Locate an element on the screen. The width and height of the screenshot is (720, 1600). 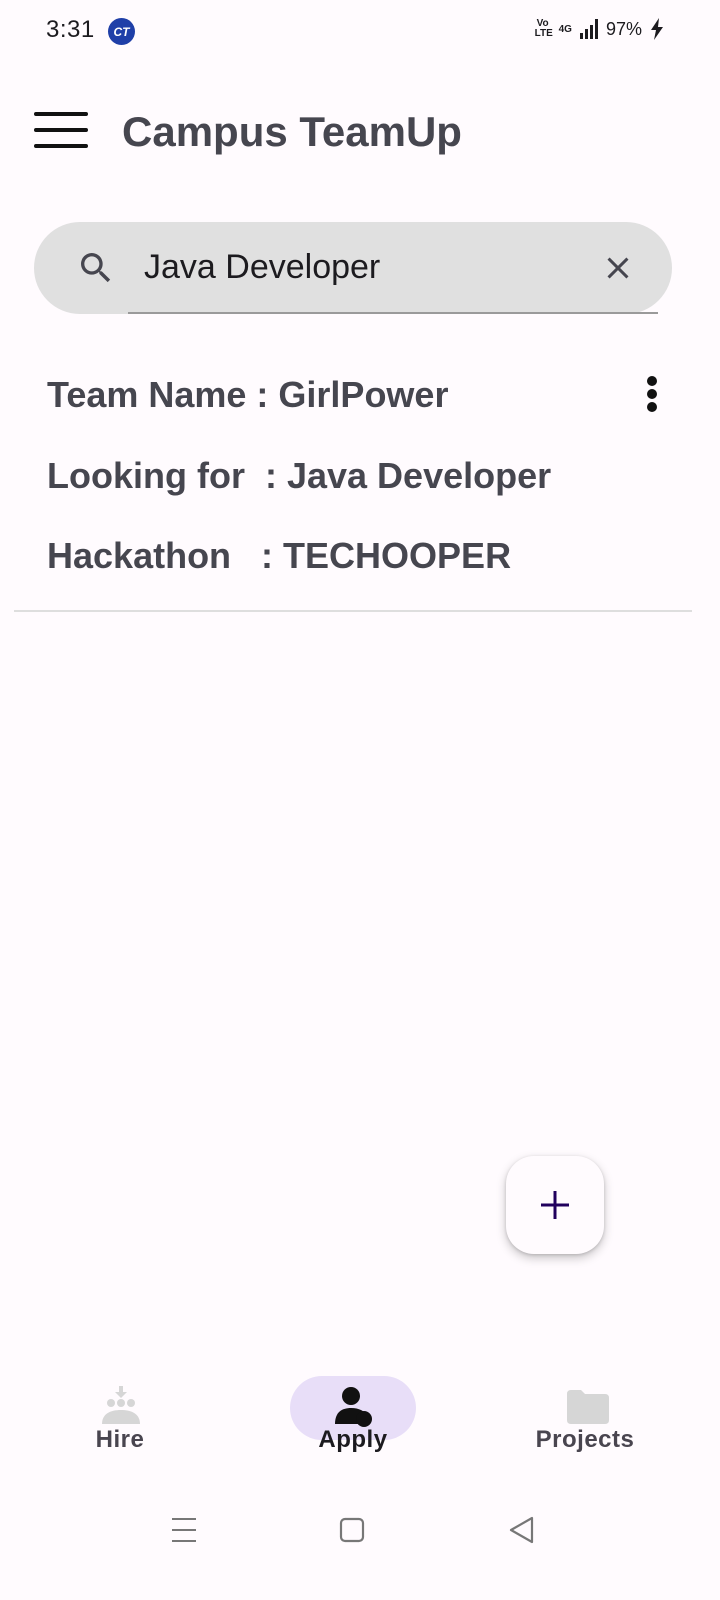
status-indicators: Vo LTE 4G 97% is located at coordinates (599, 29).